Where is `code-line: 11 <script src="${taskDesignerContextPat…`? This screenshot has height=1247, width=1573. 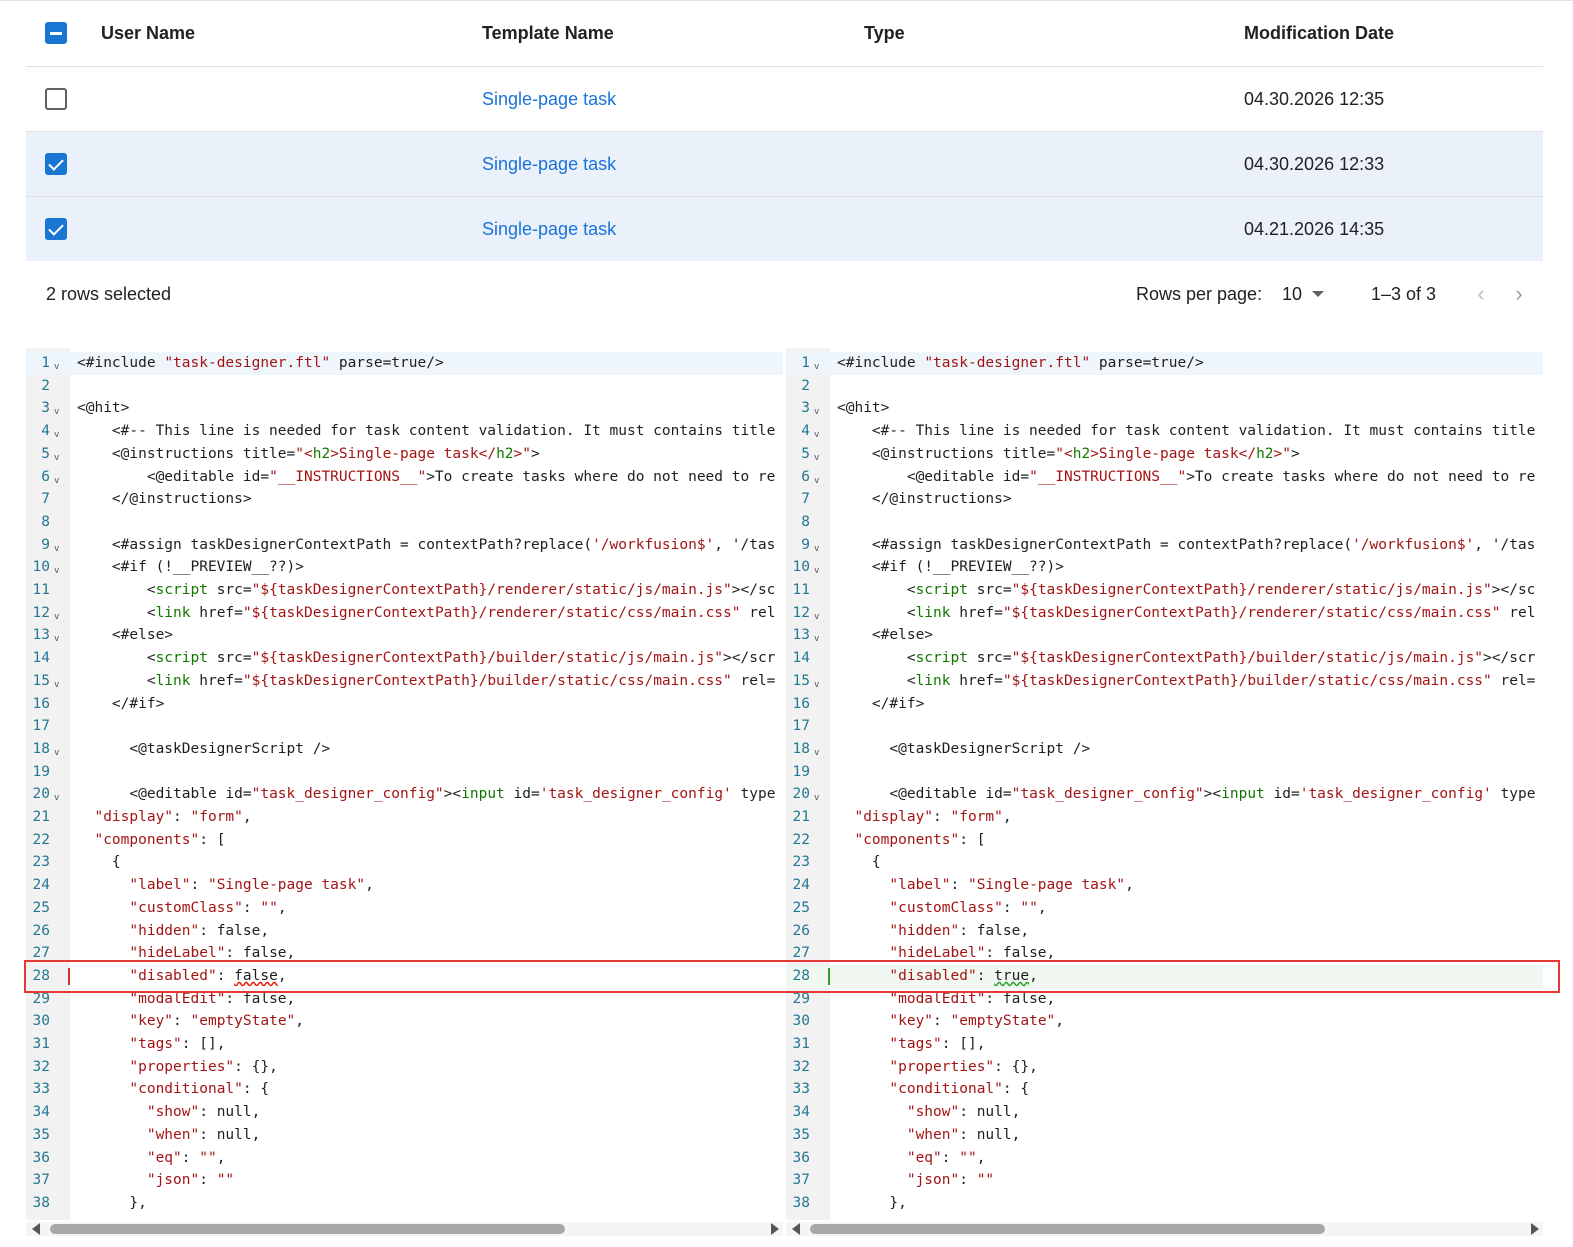 code-line: 11 <script src="${taskDesignerContextPat… is located at coordinates (1164, 590).